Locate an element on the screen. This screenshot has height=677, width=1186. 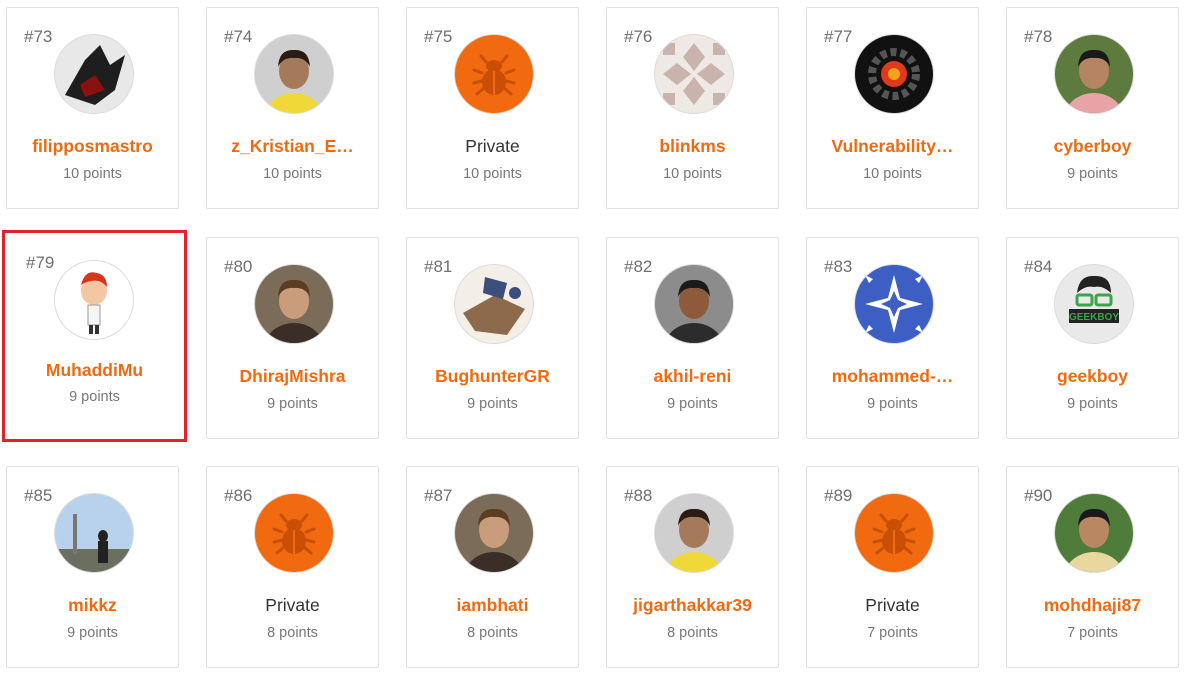
username-link: geekboy is located at coordinates (1092, 376).